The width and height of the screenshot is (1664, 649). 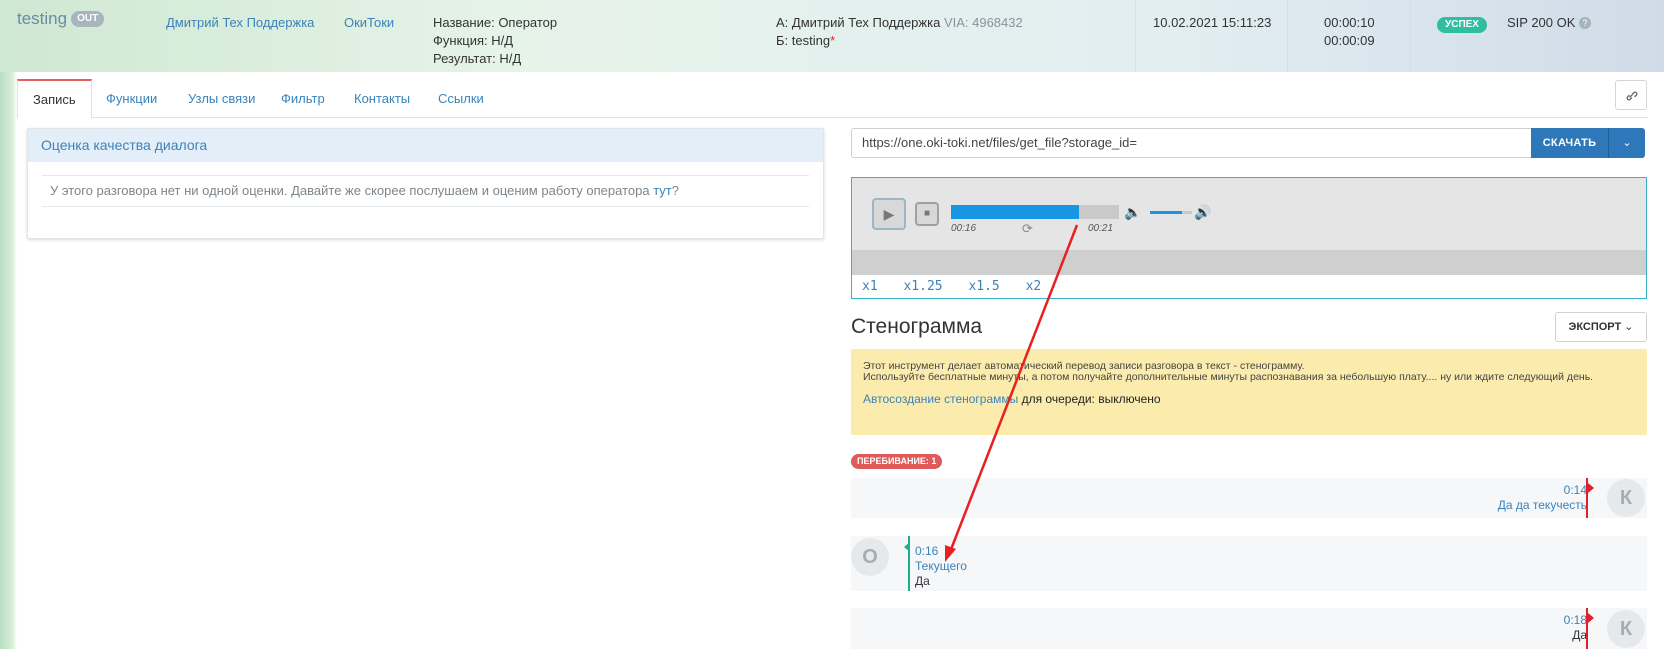 What do you see at coordinates (1542, 490) in the screenshot?
I see `message-time: 0:14` at bounding box center [1542, 490].